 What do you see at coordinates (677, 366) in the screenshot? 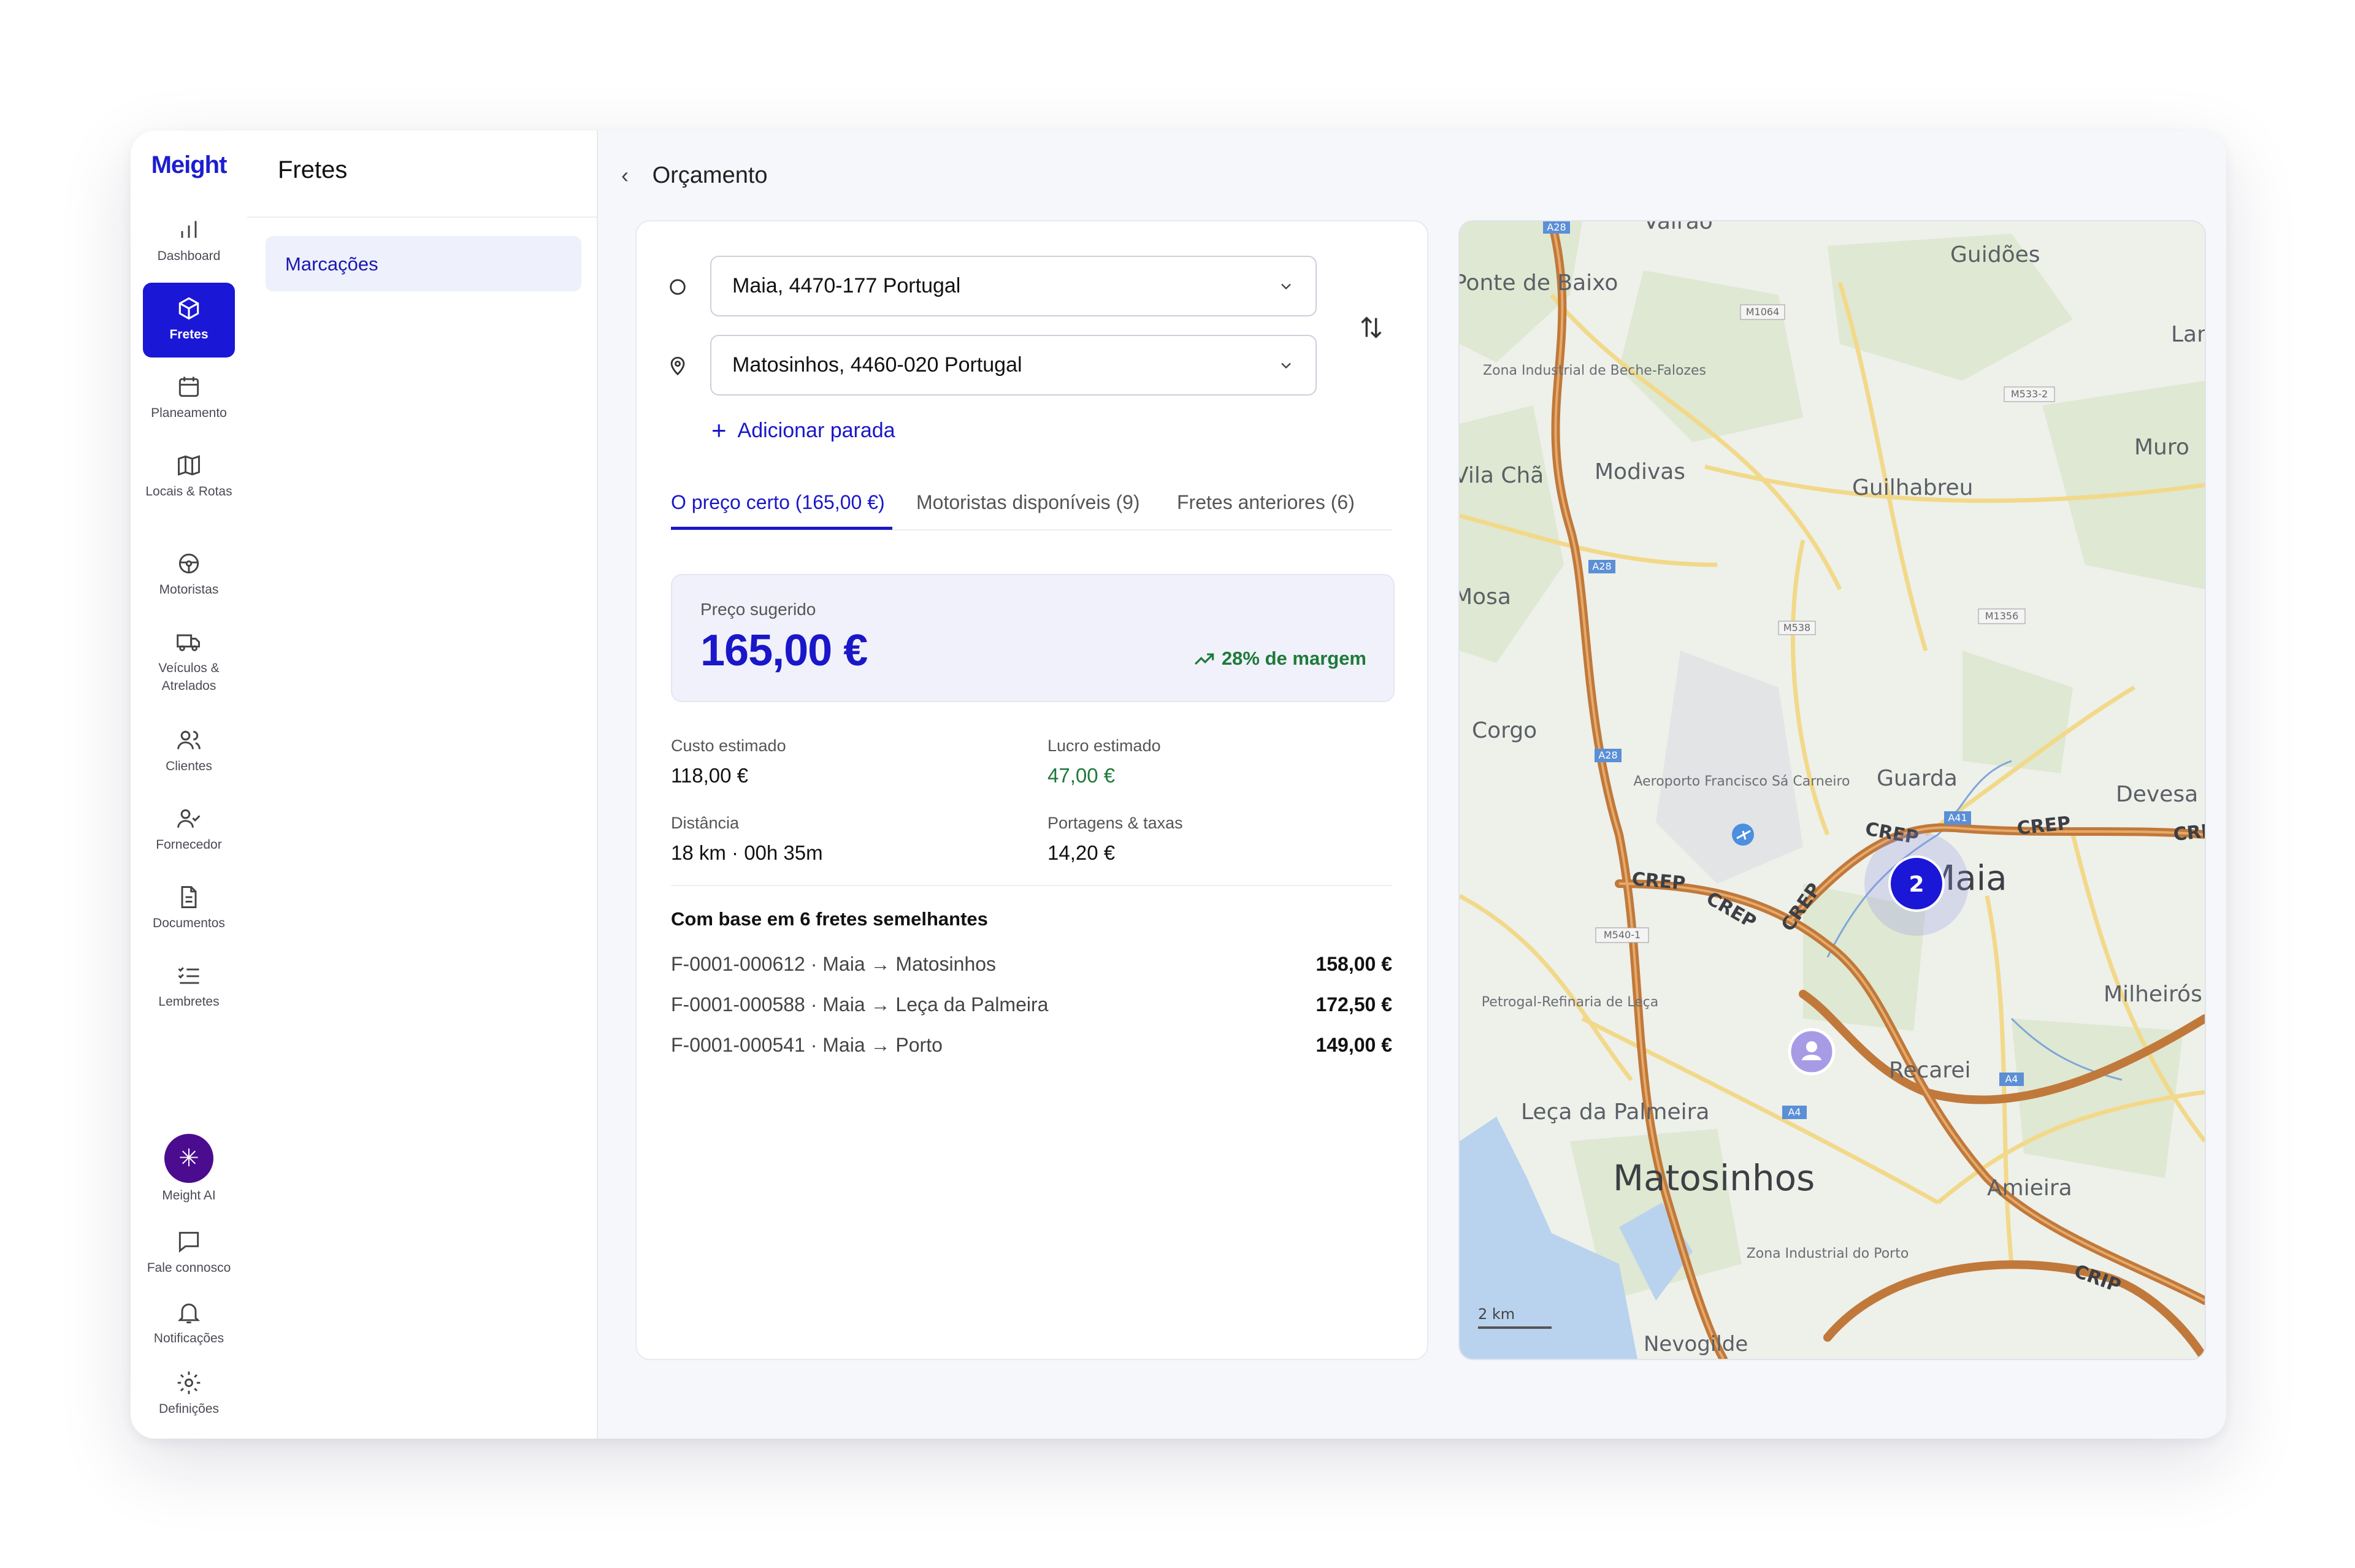
I see `destination-pin-icon` at bounding box center [677, 366].